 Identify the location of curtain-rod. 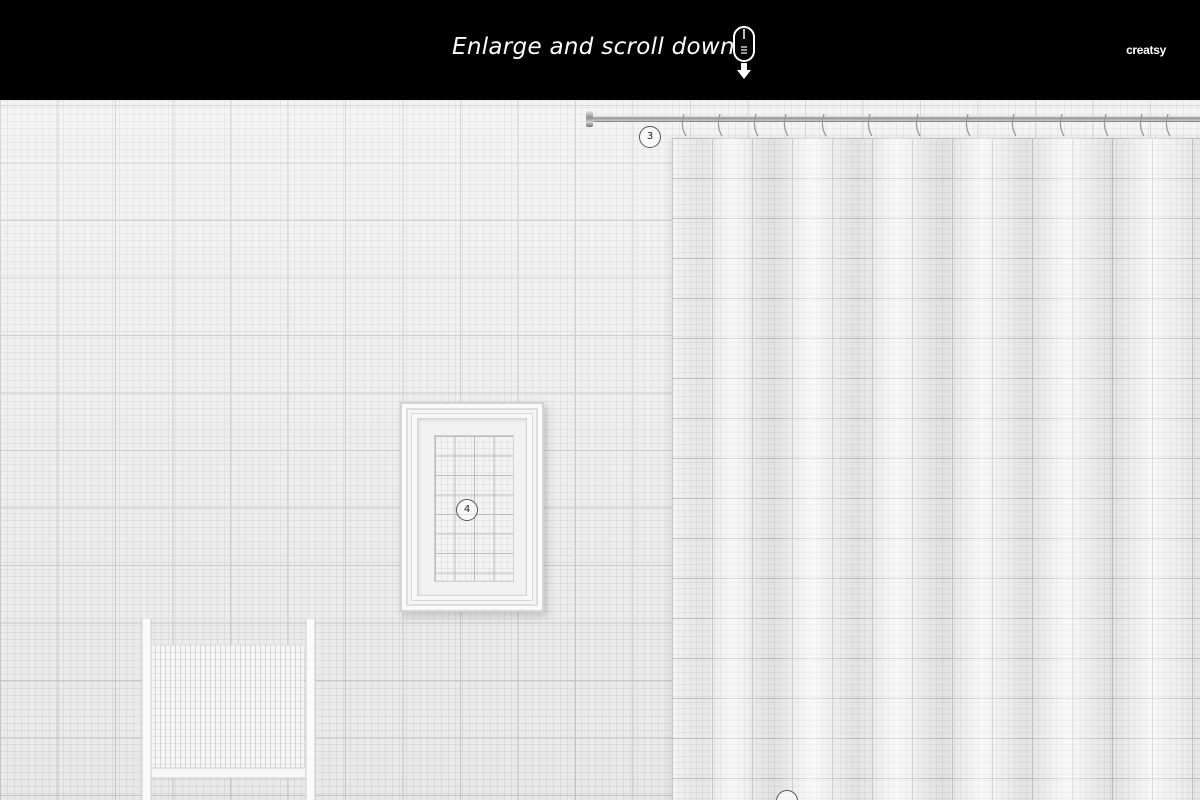
(893, 124).